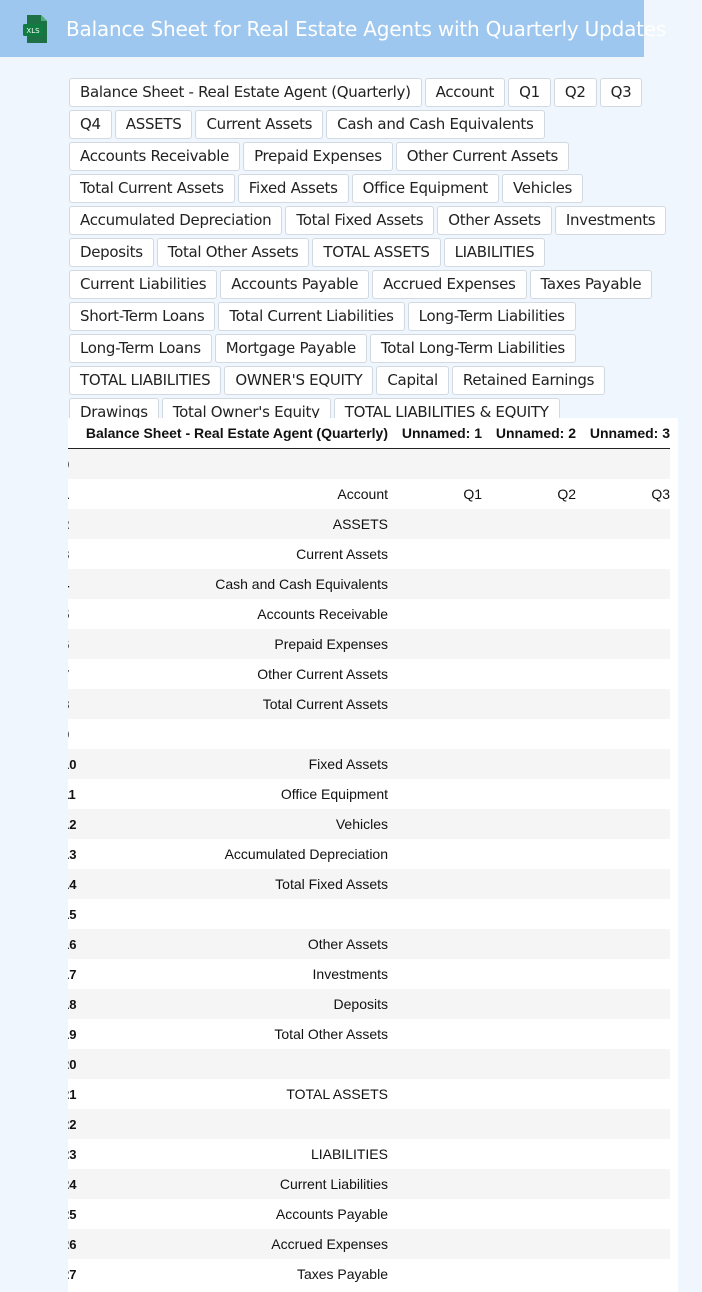 The width and height of the screenshot is (702, 1292). I want to click on table-row: 4 Cash and Cash Equivalents, so click(369, 584).